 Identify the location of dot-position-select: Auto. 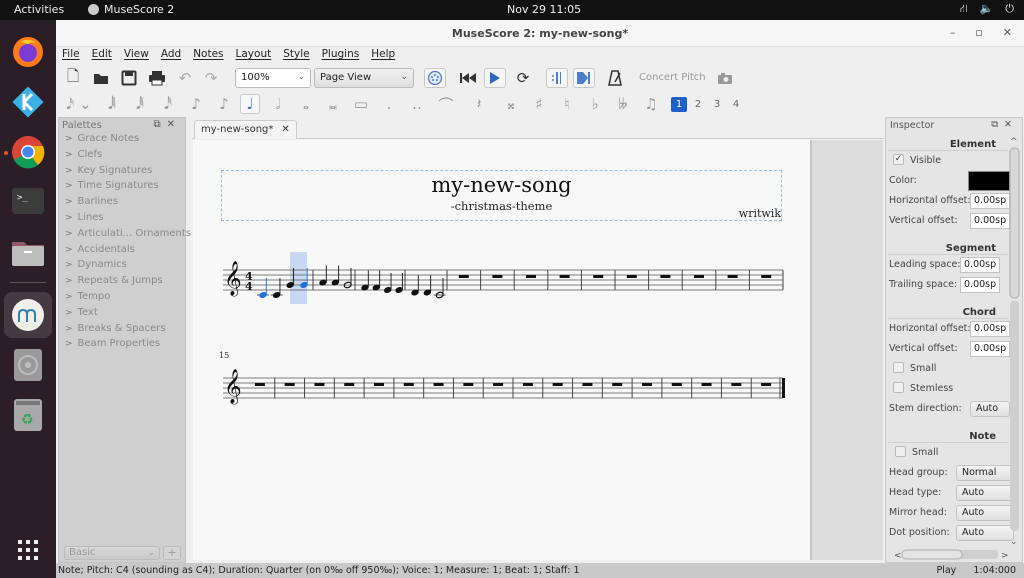
(985, 533).